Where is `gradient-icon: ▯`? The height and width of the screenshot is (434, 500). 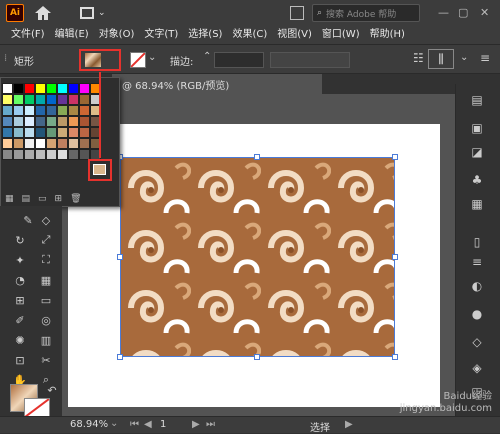
gradient-icon: ▯ is located at coordinates (477, 242).